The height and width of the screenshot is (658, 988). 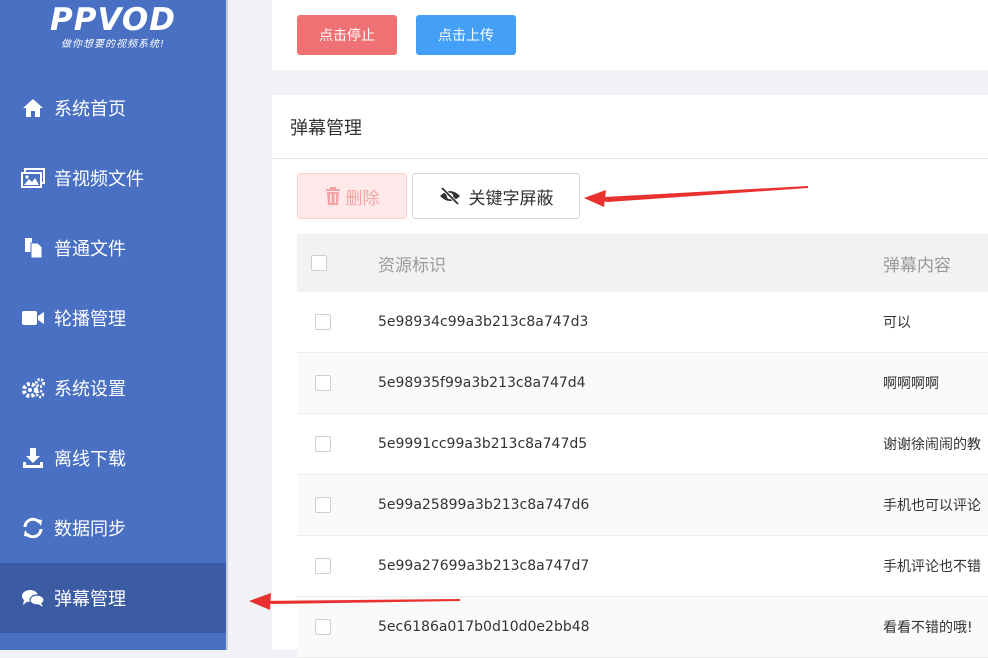 I want to click on page-title: 弹幕管理, so click(x=326, y=128).